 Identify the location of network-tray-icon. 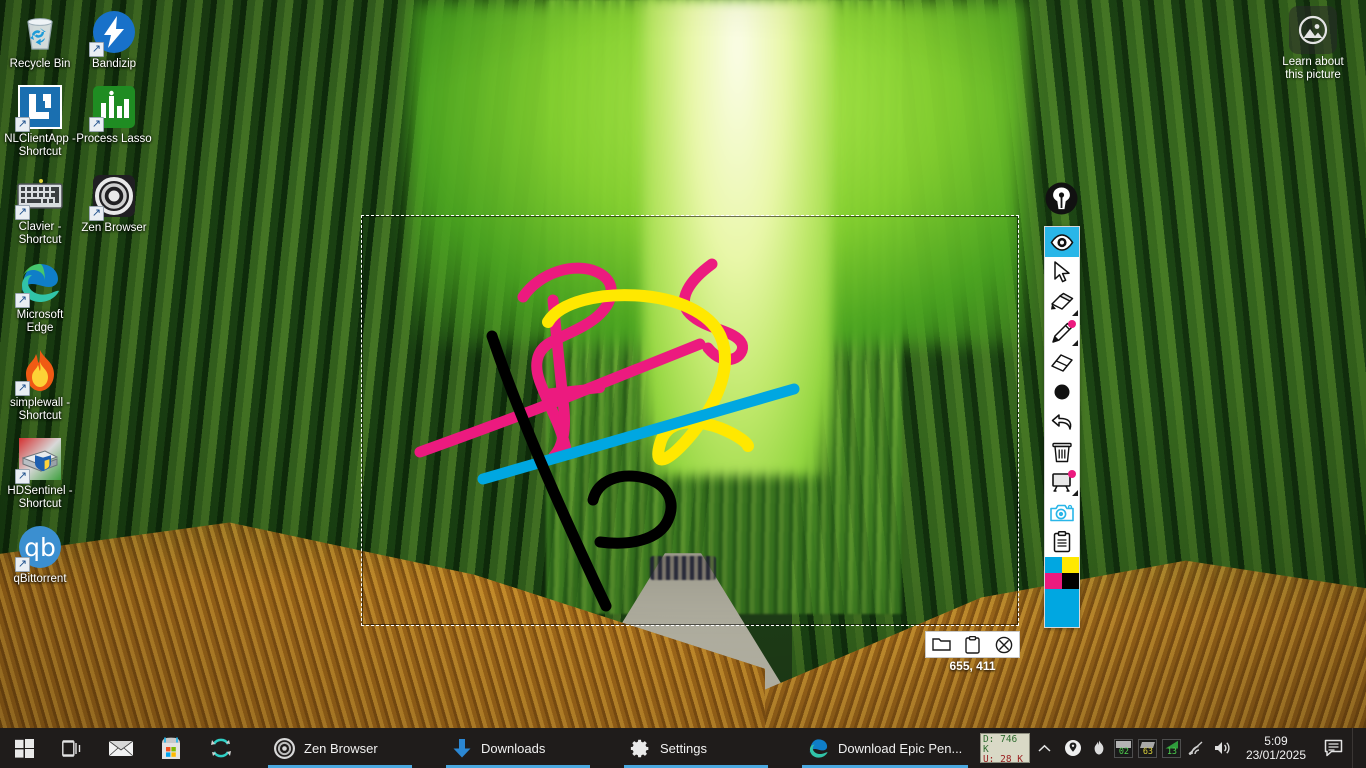
(1197, 748).